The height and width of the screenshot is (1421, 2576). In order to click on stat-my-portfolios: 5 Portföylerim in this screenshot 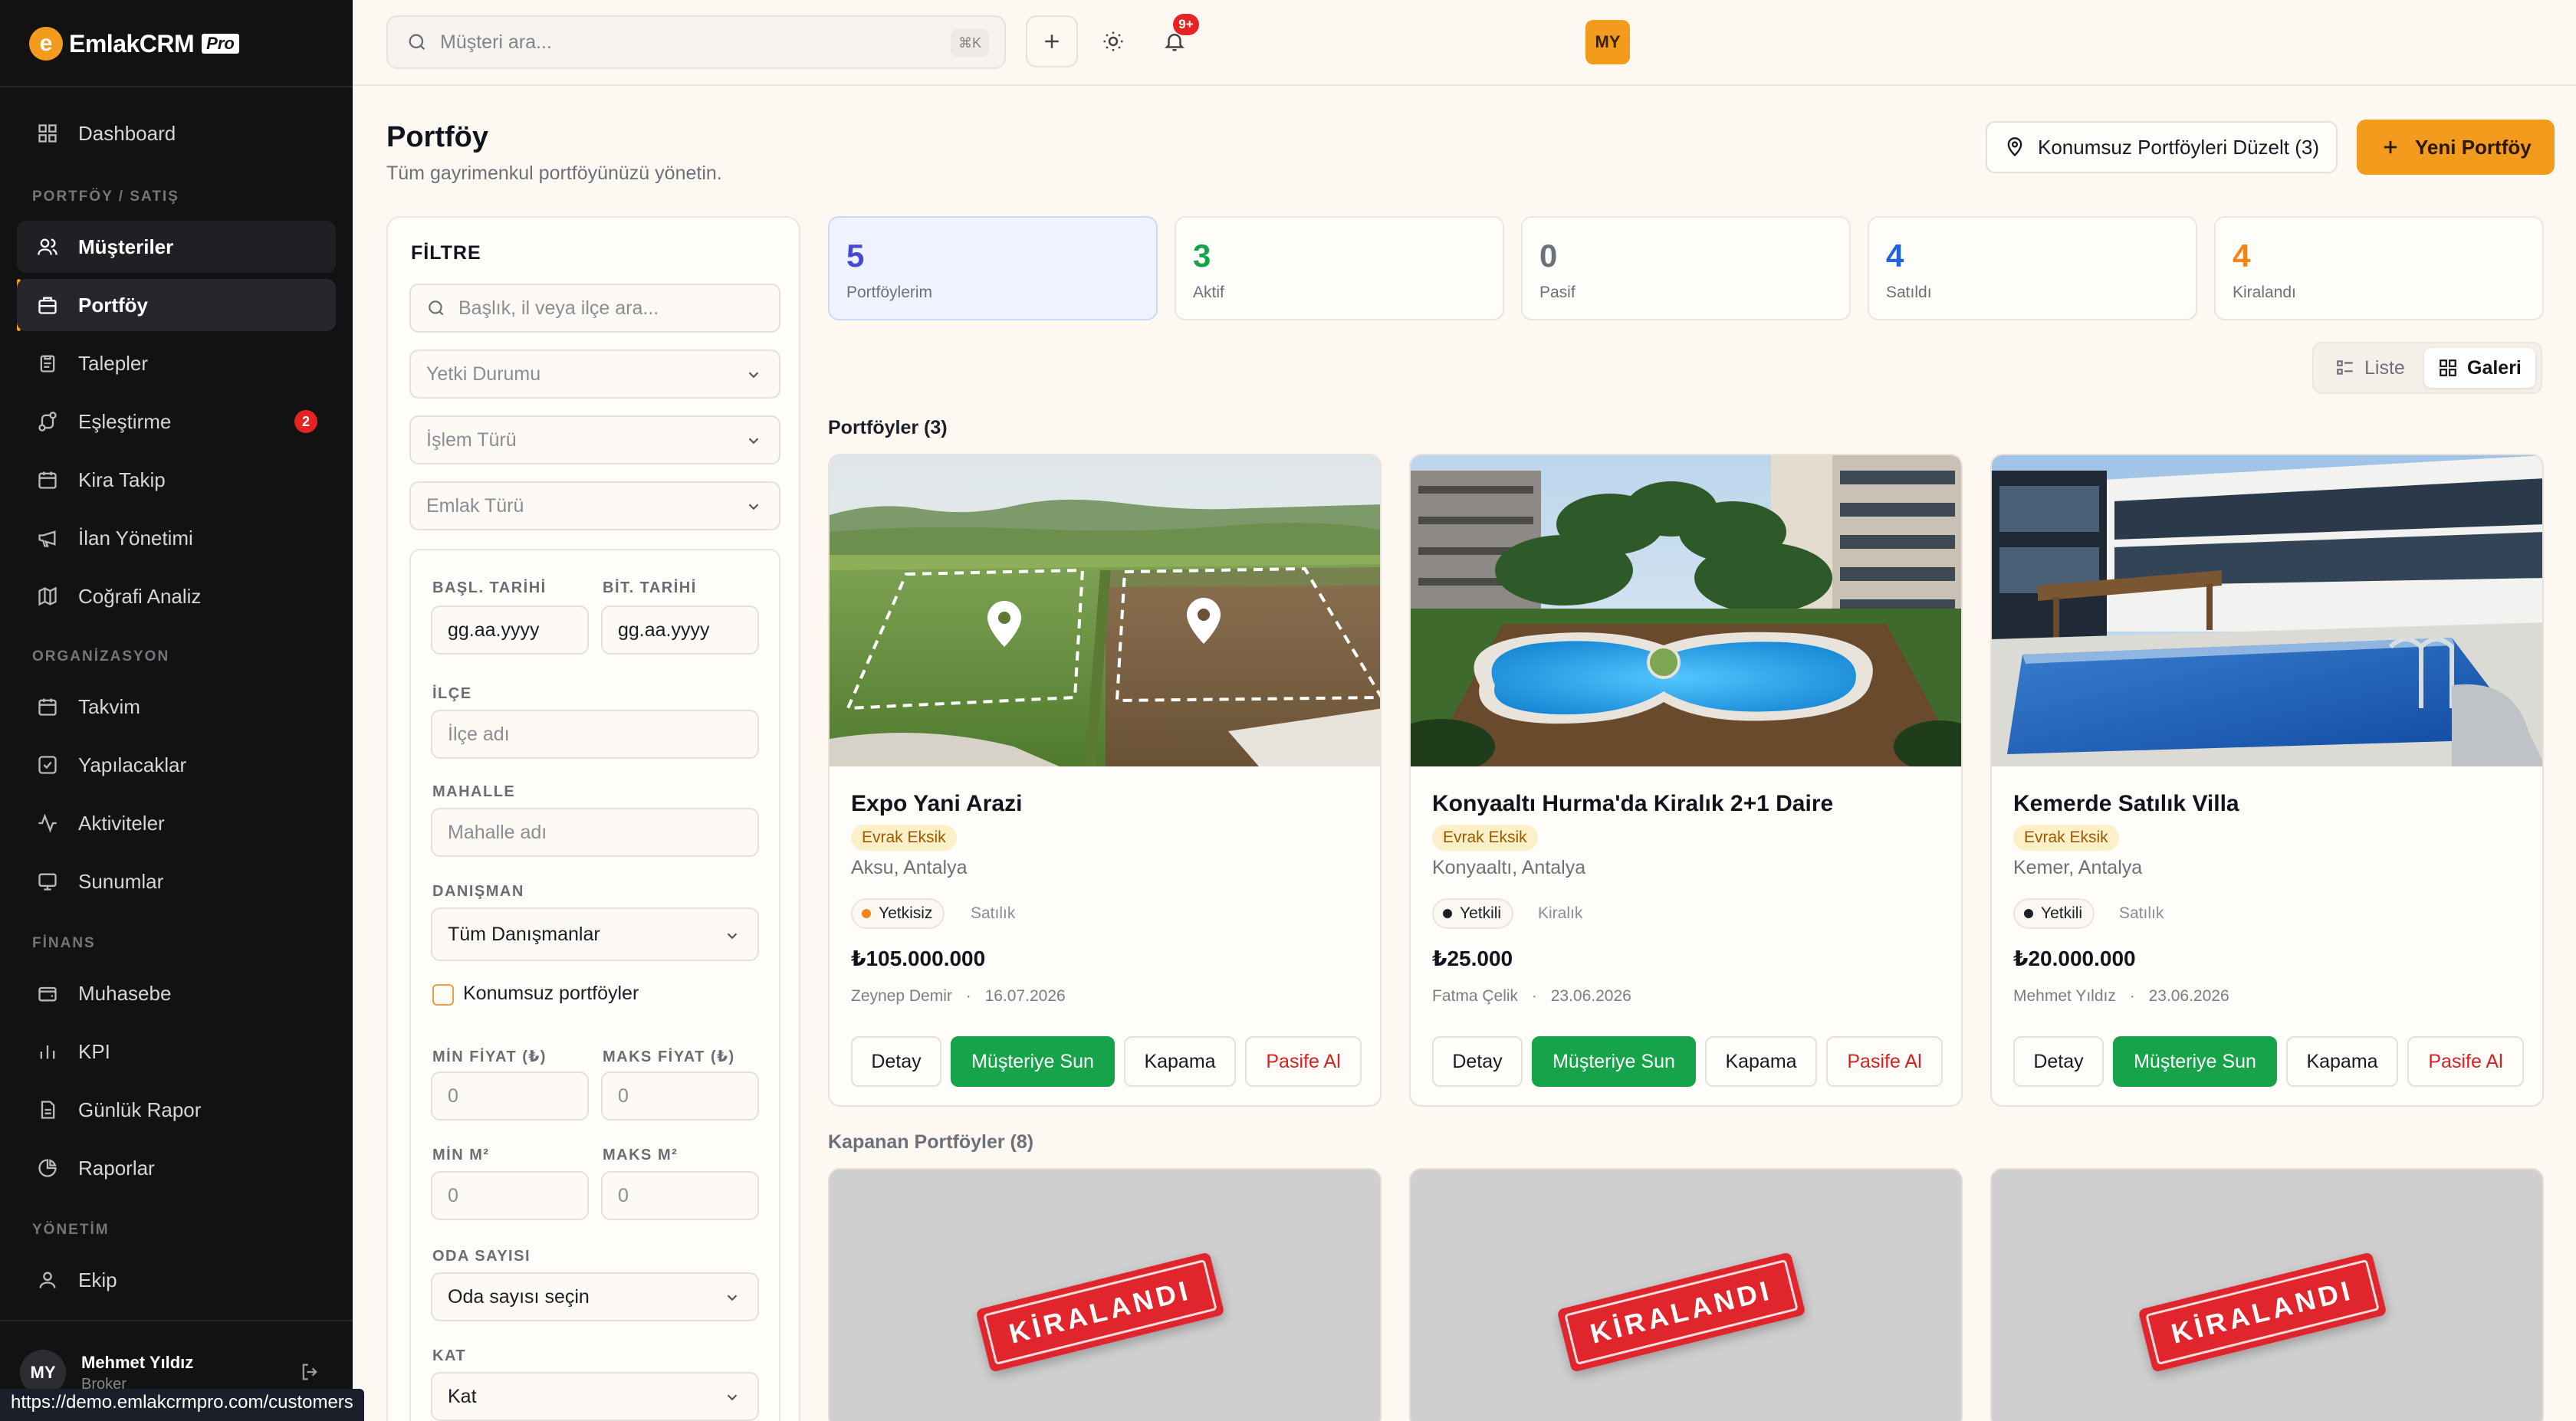, I will do `click(993, 268)`.